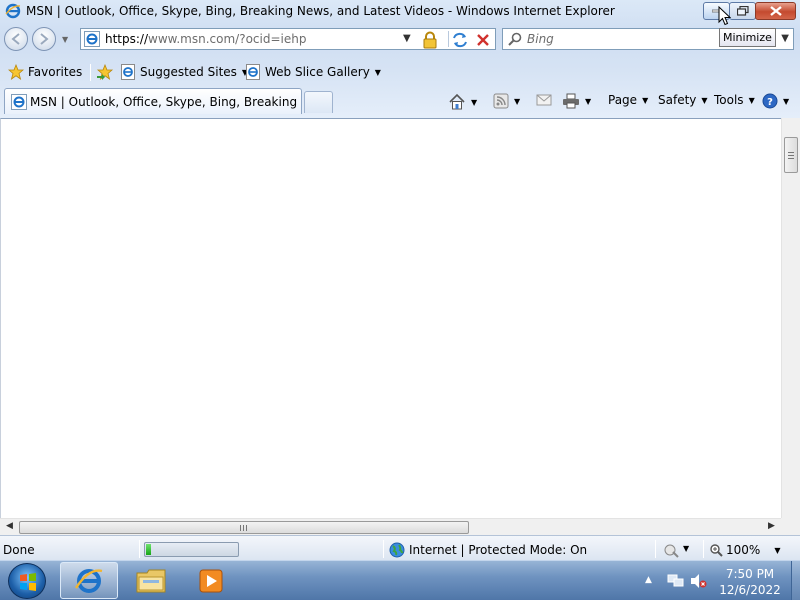  I want to click on protected-mode-icon, so click(671, 551).